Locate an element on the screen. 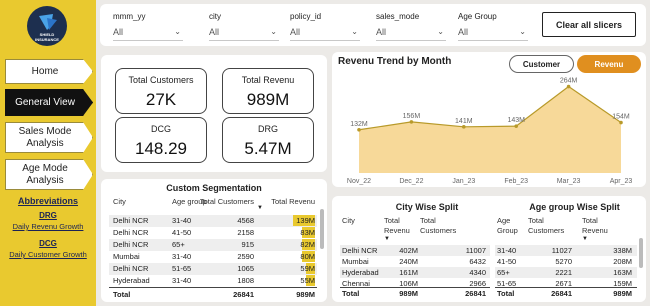  abbr-dcg-key: DCG is located at coordinates (48, 243).